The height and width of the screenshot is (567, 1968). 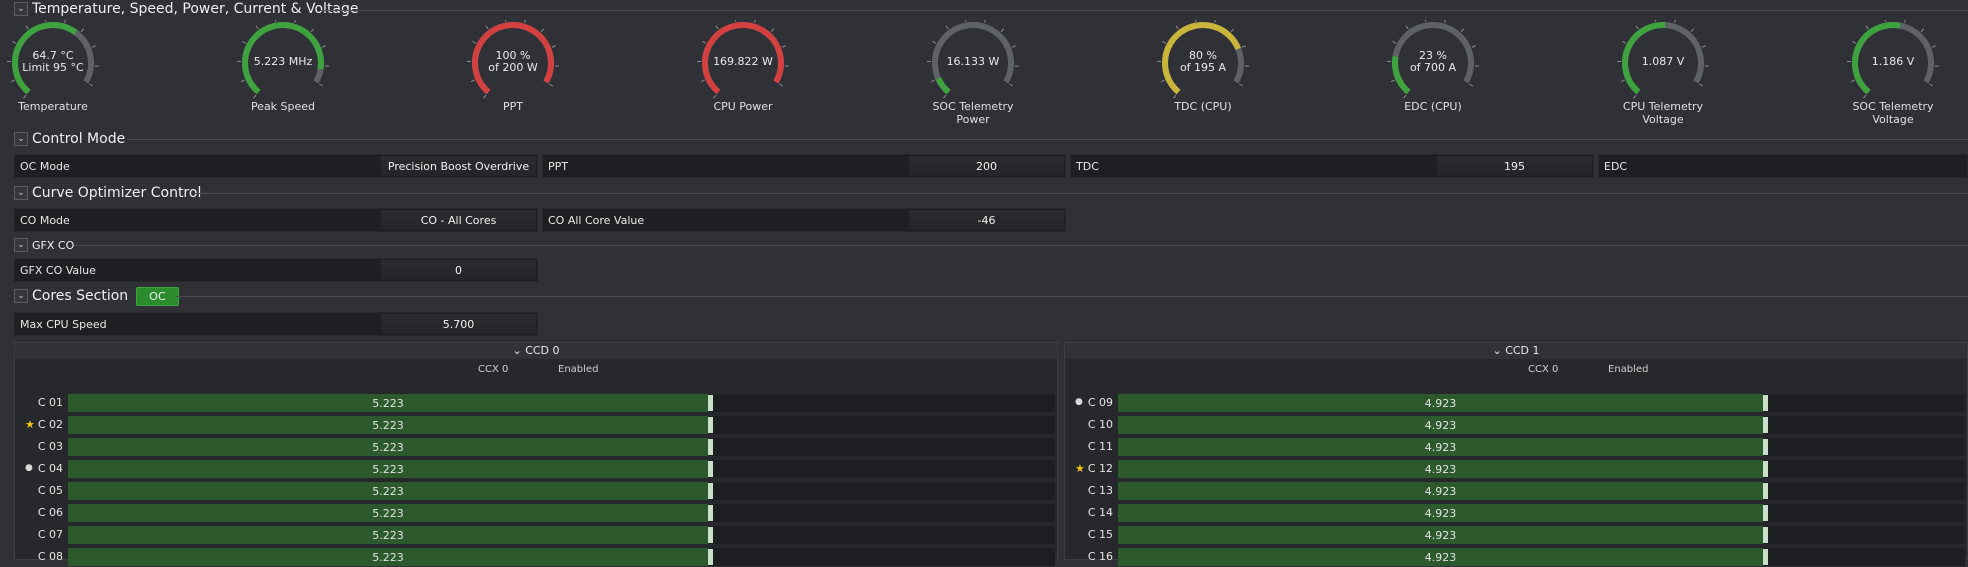 I want to click on ccd-title-bar: ⌄ CCD 0, so click(x=536, y=351).